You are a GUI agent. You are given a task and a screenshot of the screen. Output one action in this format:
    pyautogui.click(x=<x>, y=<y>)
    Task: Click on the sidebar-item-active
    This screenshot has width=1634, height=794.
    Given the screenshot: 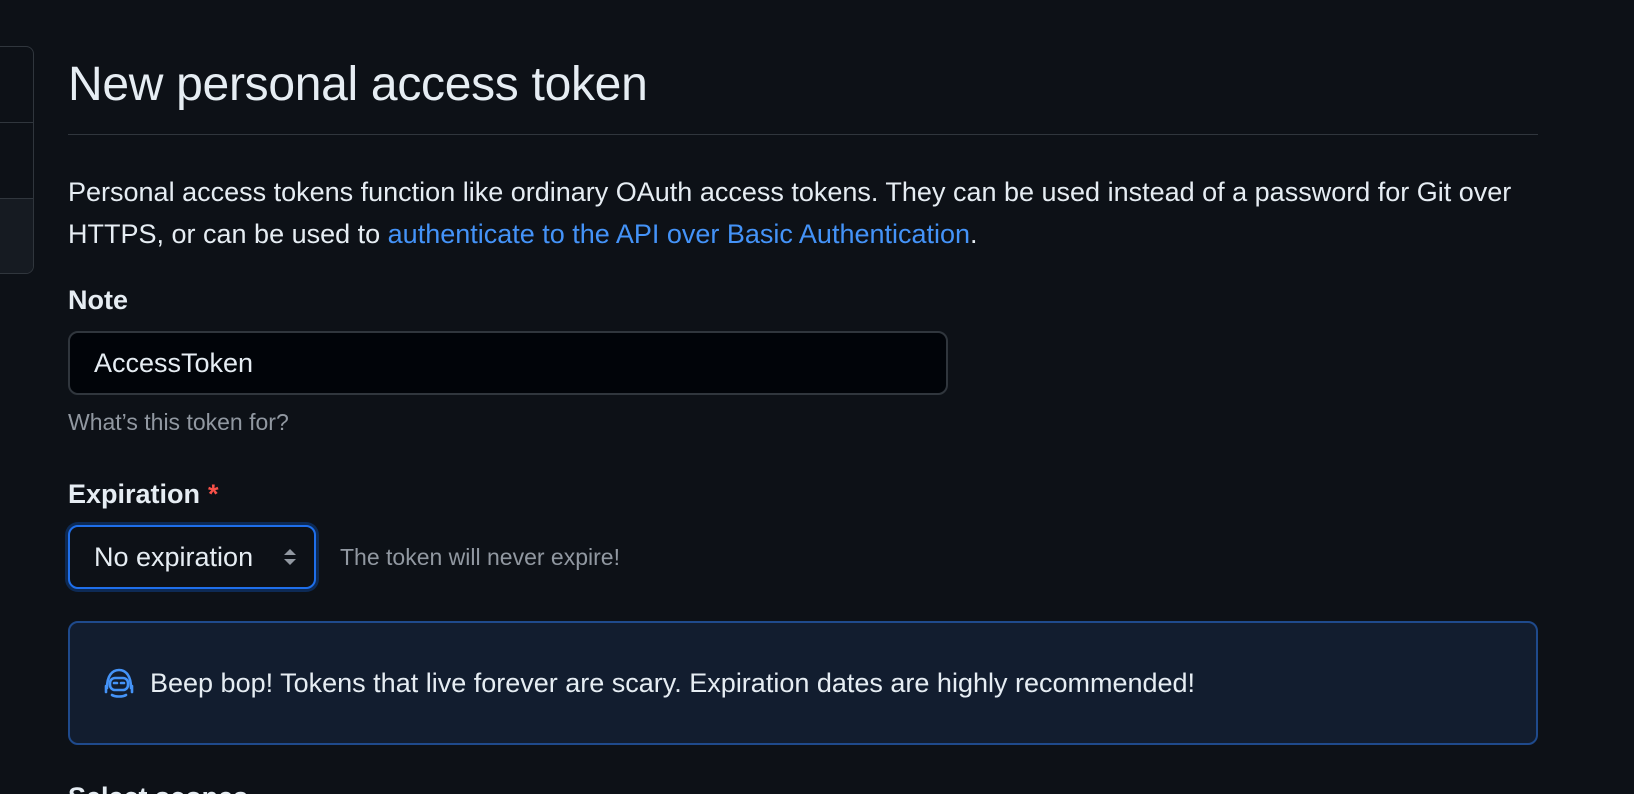 What is the action you would take?
    pyautogui.click(x=16, y=236)
    